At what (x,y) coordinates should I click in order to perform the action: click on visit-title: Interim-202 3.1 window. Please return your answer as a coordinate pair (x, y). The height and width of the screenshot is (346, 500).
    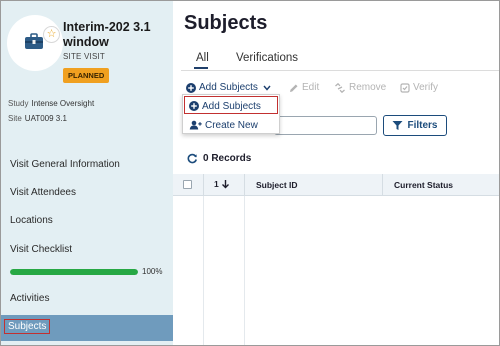
    Looking at the image, I should click on (107, 34).